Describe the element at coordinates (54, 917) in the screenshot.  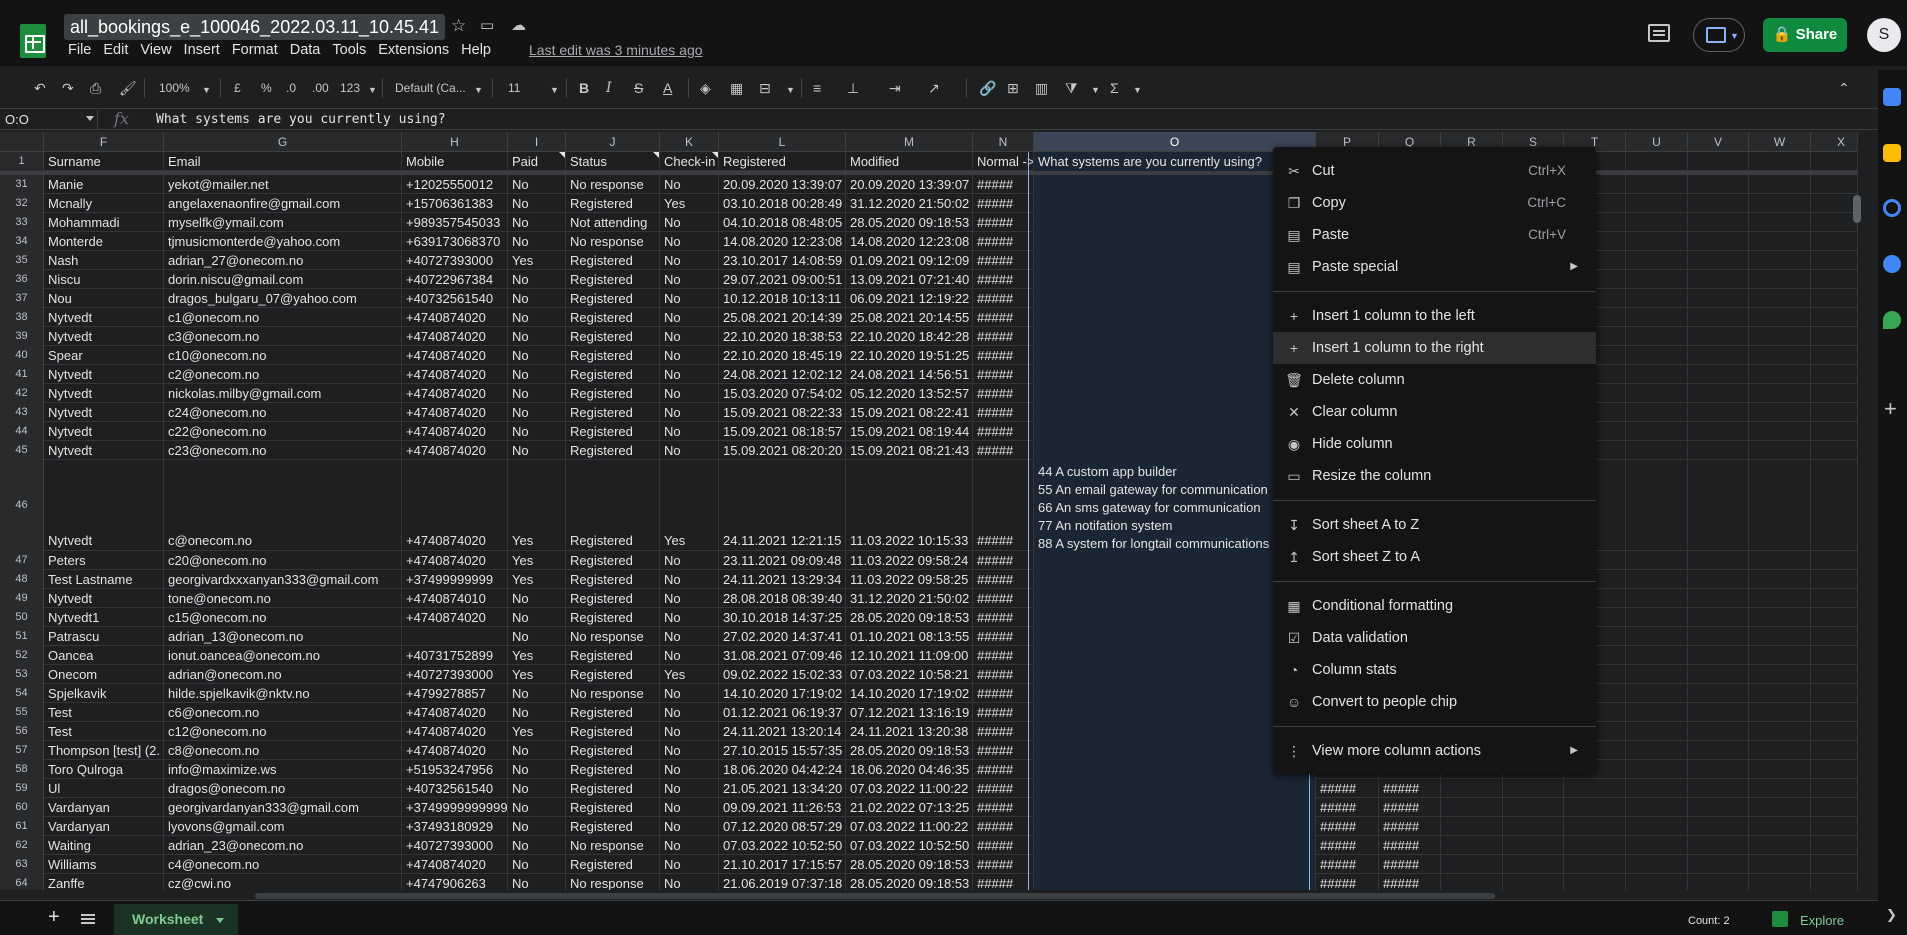
I see `add-sheet-icon: +` at that location.